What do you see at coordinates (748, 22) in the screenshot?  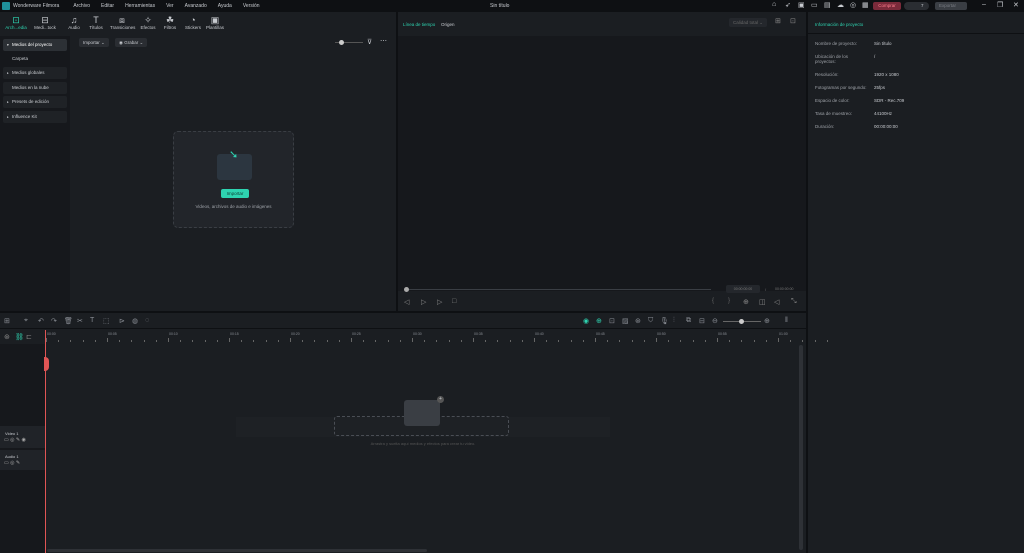 I see `quality-dropdown: Calidad total ⌄` at bounding box center [748, 22].